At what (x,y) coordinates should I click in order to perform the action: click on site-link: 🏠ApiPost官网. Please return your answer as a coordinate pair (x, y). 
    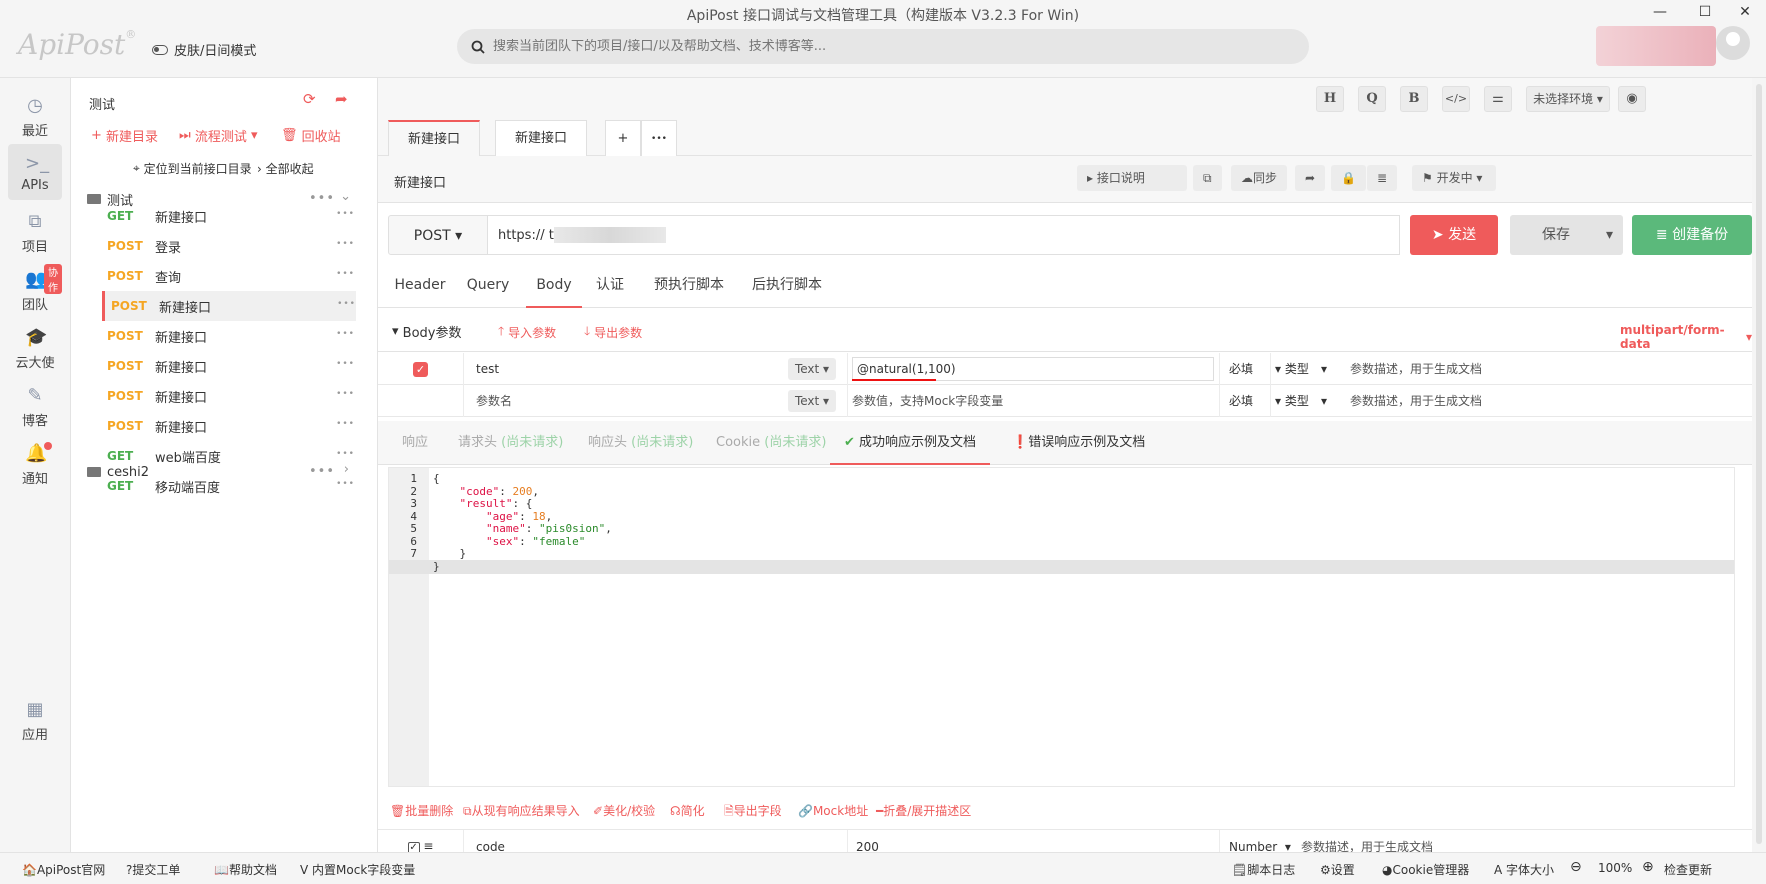
    Looking at the image, I should click on (63, 869).